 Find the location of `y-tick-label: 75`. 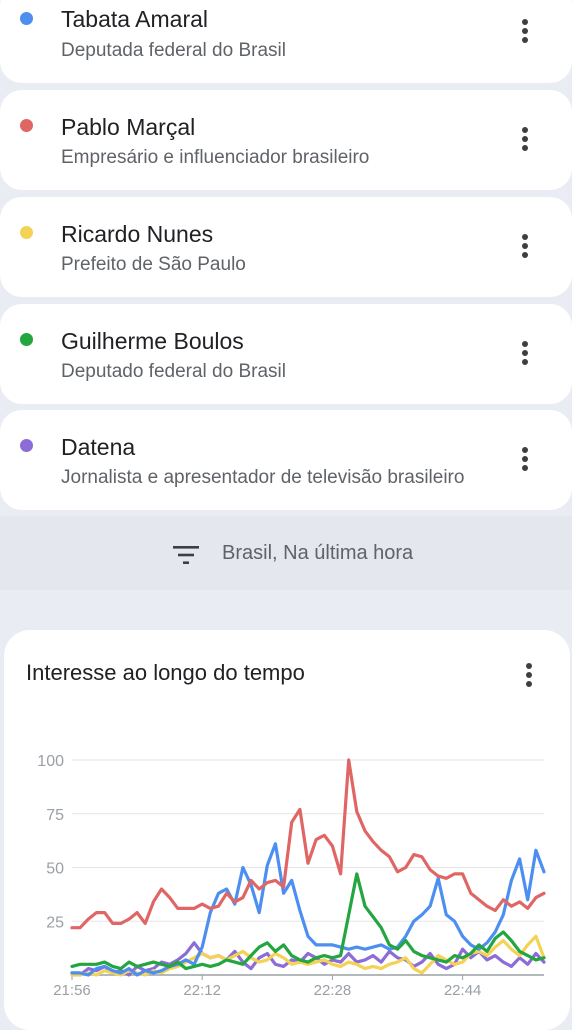

y-tick-label: 75 is located at coordinates (55, 815).